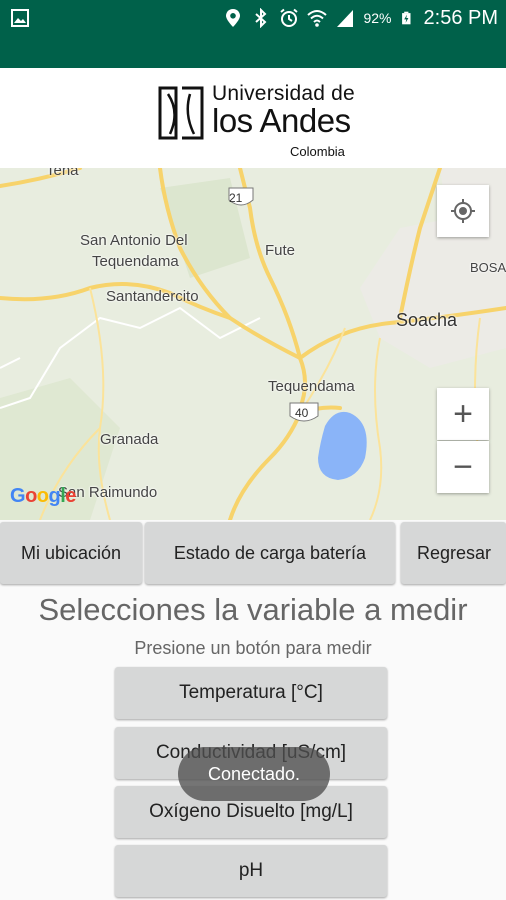 This screenshot has height=900, width=506. Describe the element at coordinates (317, 18) in the screenshot. I see `wifi-icon` at that location.